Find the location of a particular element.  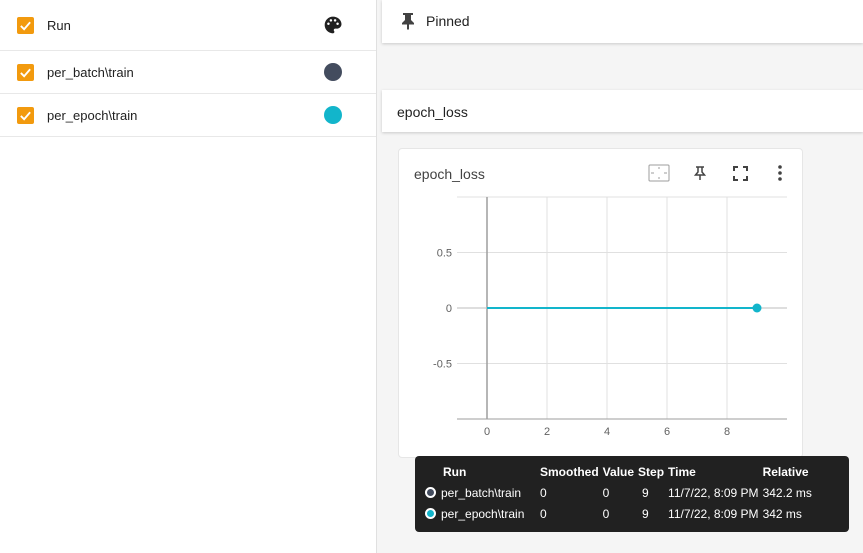

y-tick-label: 0.5 is located at coordinates (444, 254).